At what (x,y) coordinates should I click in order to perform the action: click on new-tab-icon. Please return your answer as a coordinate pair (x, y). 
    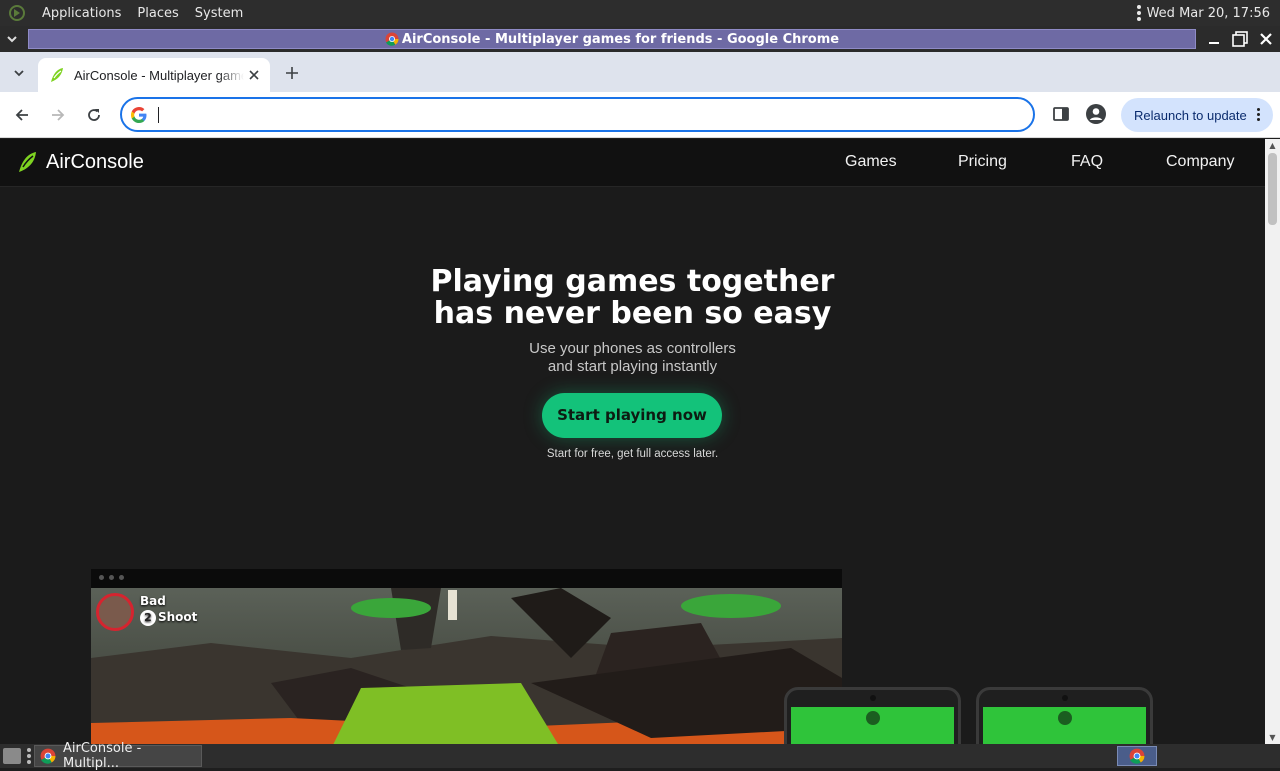
    Looking at the image, I should click on (292, 73).